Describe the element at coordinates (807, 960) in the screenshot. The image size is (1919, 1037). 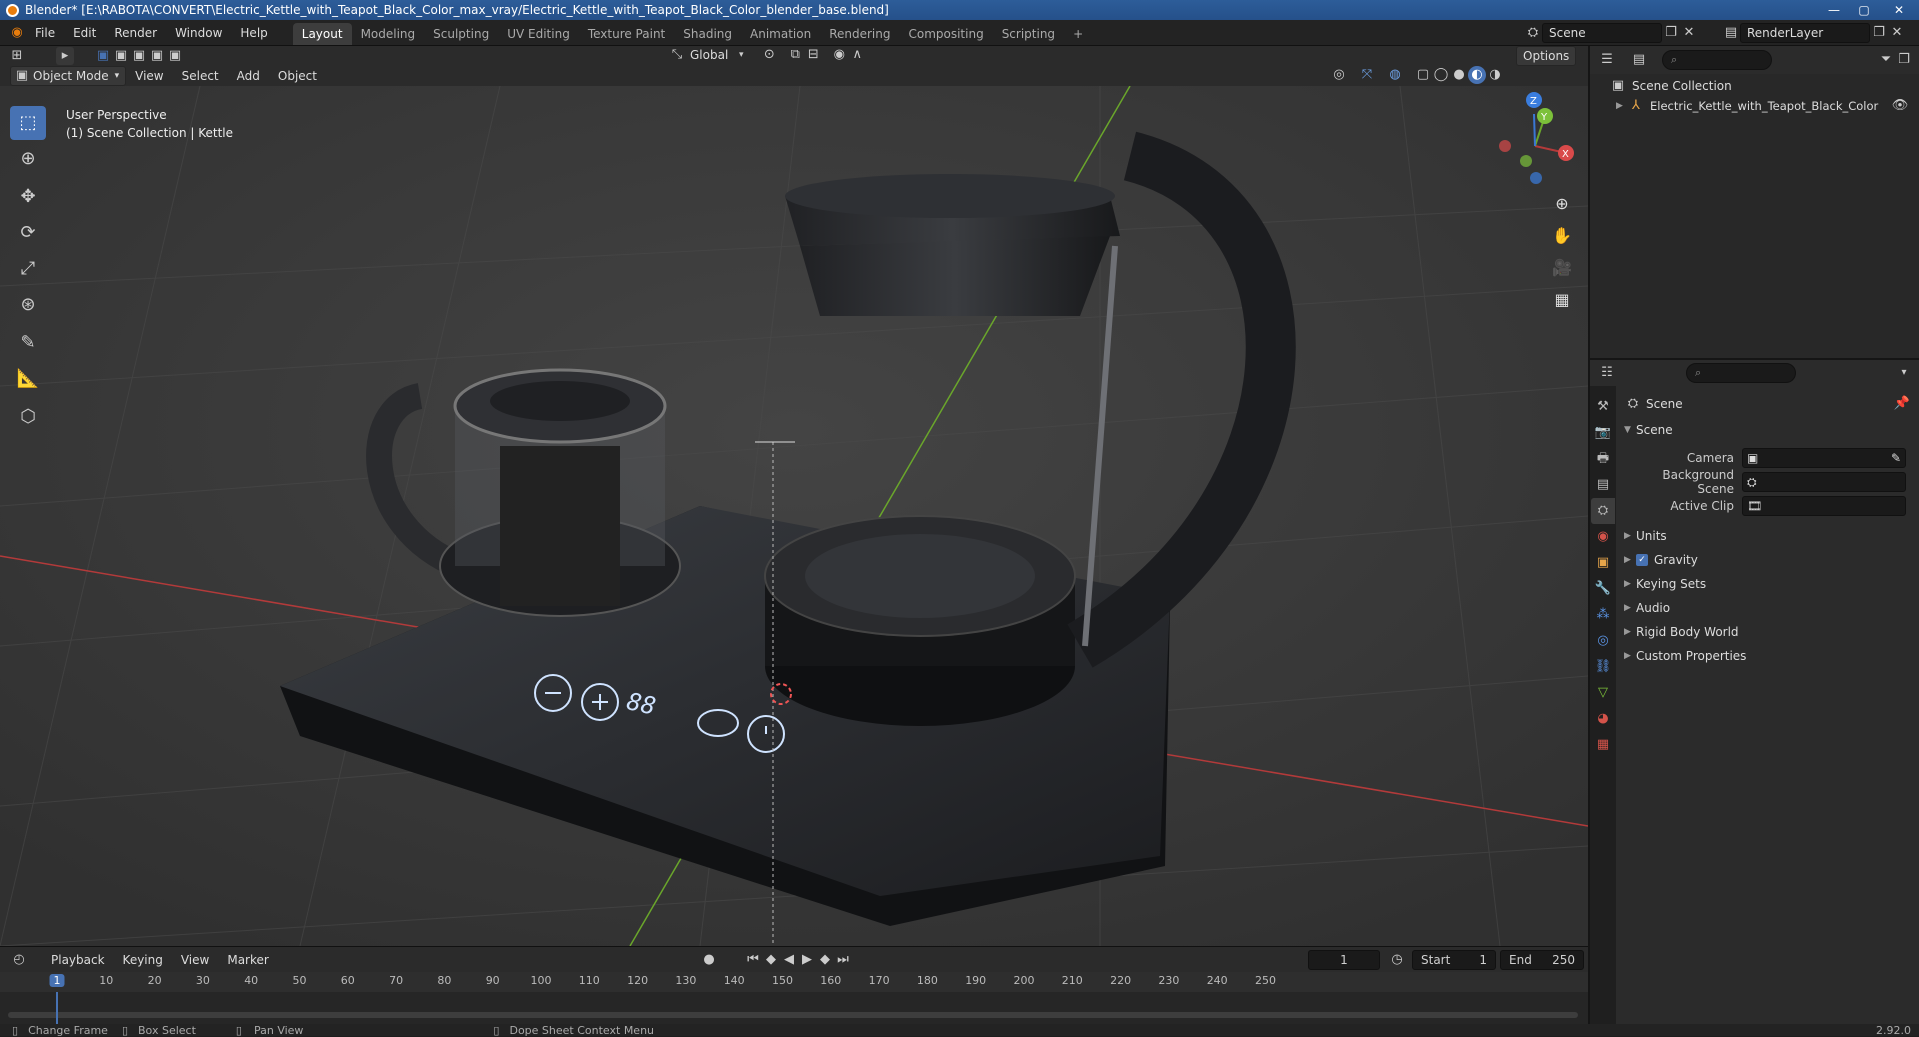
I see `play-icon: ▶` at that location.